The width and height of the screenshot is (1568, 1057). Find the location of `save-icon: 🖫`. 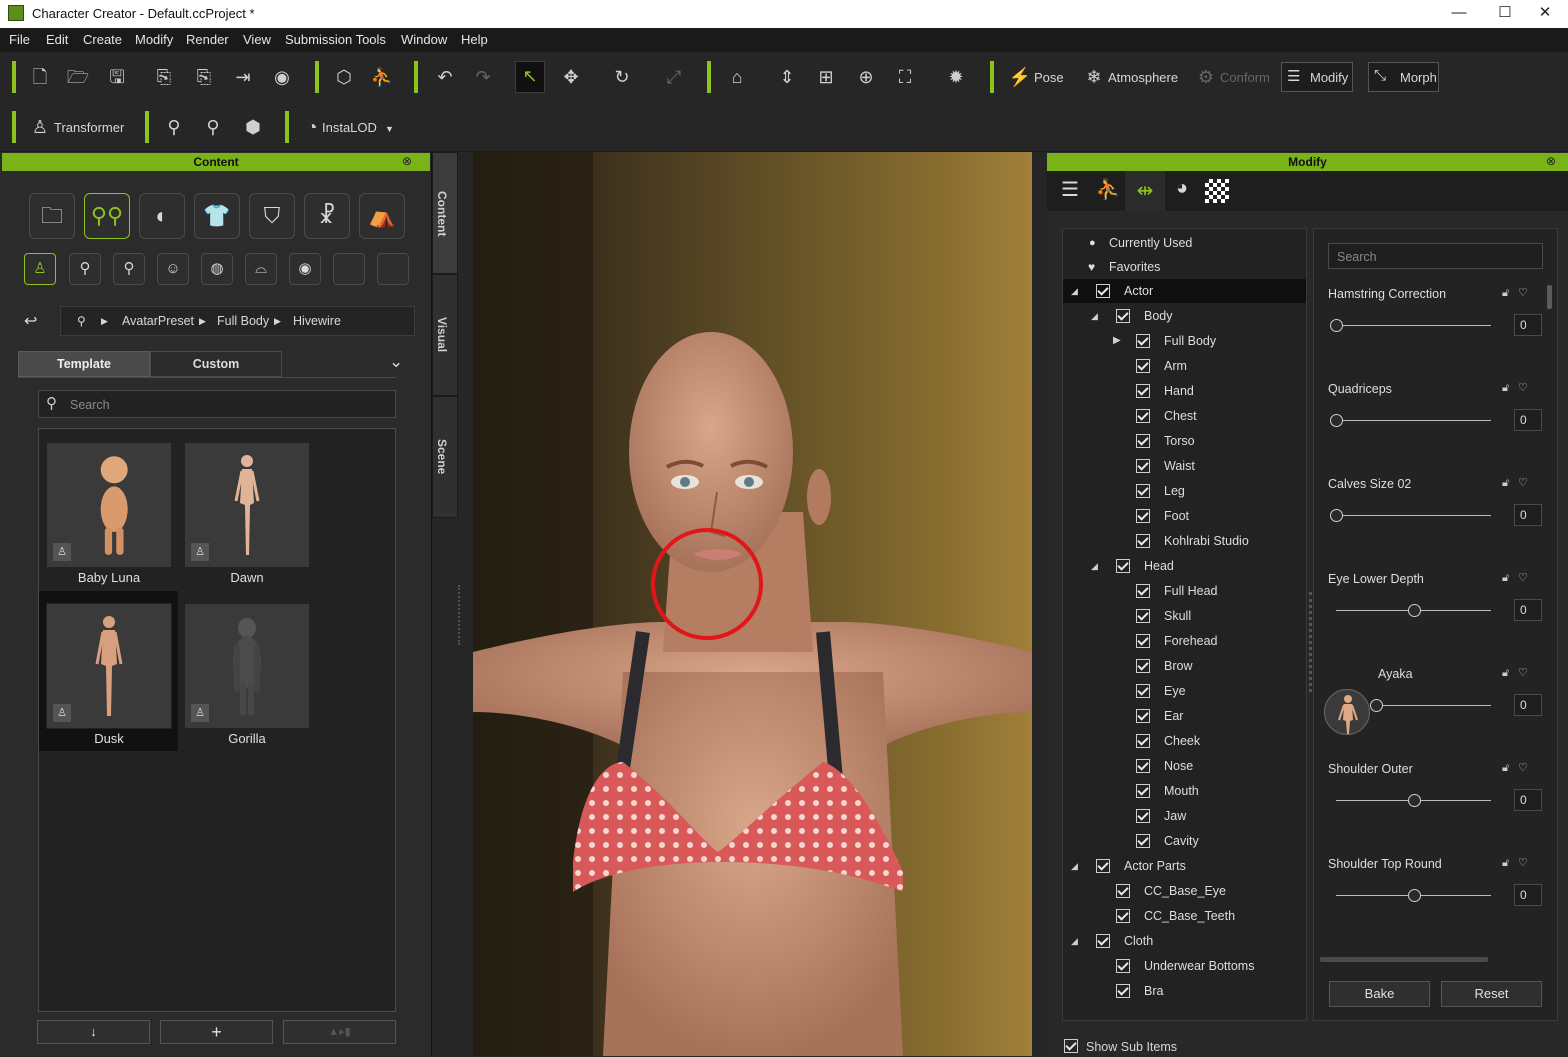

save-icon: 🖫 is located at coordinates (117, 77).